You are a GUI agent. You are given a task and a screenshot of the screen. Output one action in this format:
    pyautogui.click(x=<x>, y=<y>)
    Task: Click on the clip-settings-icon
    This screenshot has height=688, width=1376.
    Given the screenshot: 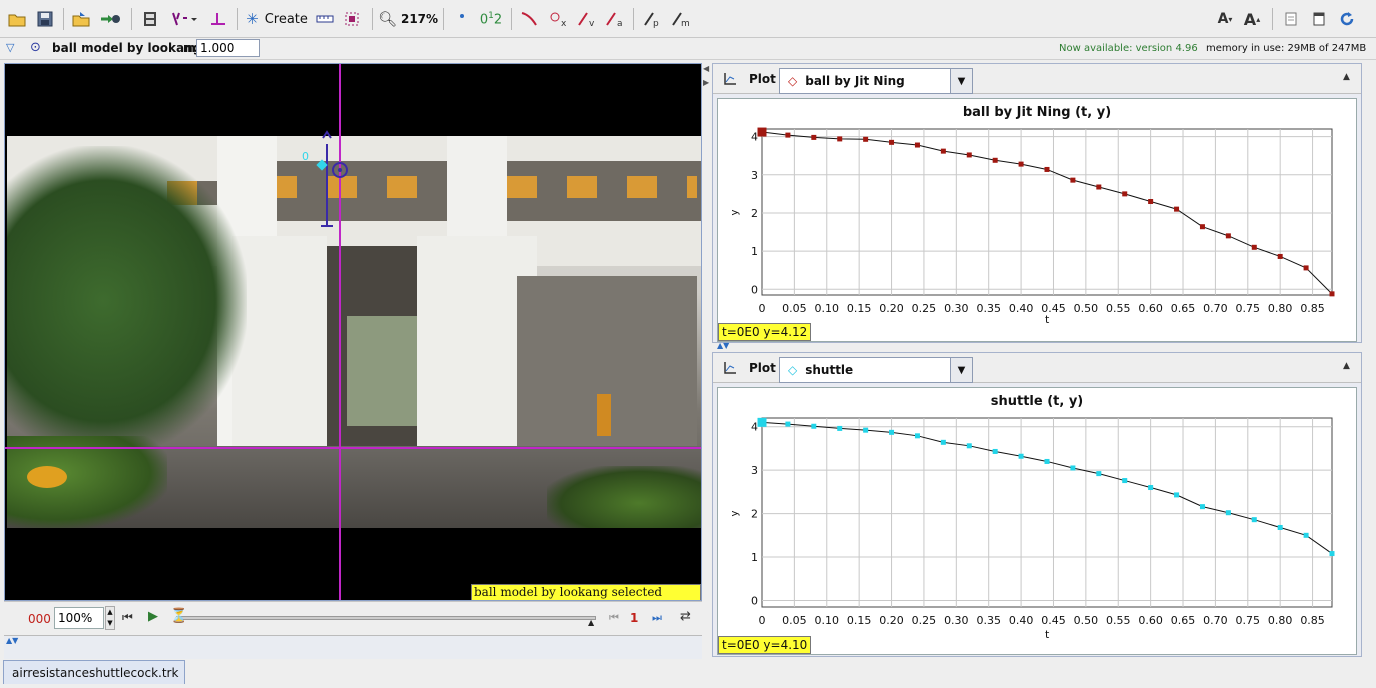 What is the action you would take?
    pyautogui.click(x=150, y=19)
    